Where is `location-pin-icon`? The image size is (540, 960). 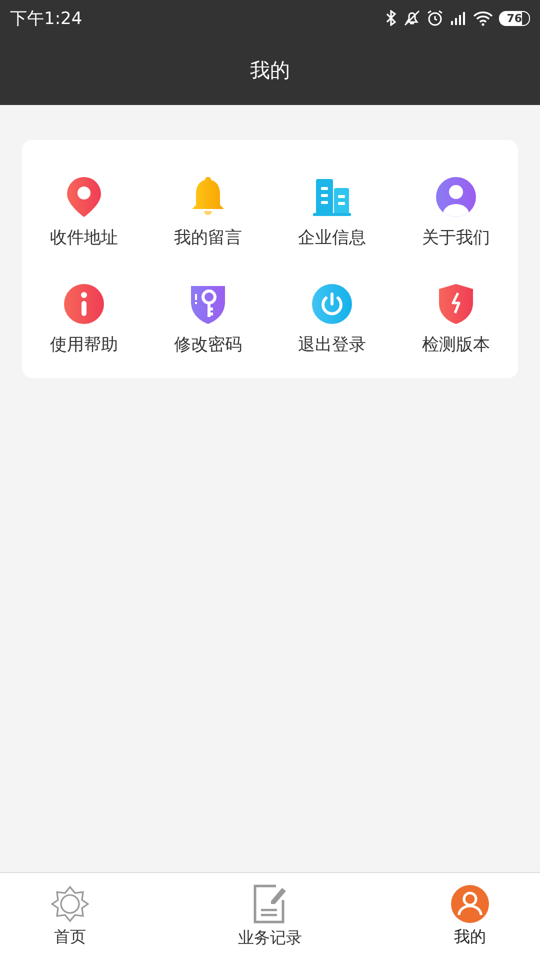
location-pin-icon is located at coordinates (84, 197).